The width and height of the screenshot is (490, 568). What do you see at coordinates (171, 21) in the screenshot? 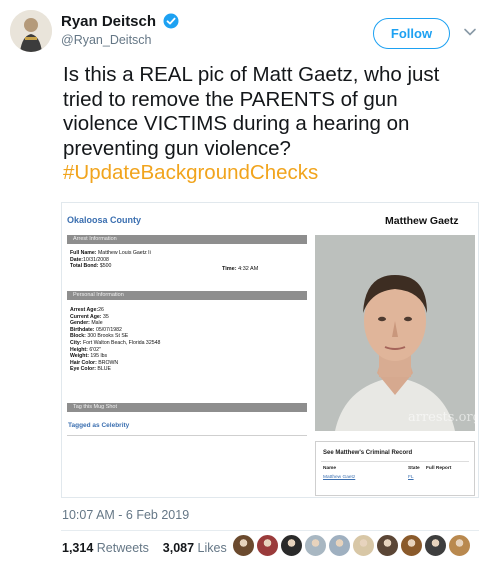
I see `verified-badge-icon` at bounding box center [171, 21].